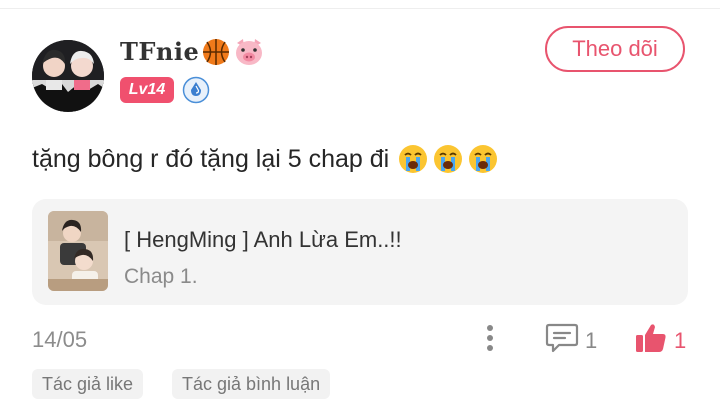  Describe the element at coordinates (591, 340) in the screenshot. I see `reply-count: 1` at that location.